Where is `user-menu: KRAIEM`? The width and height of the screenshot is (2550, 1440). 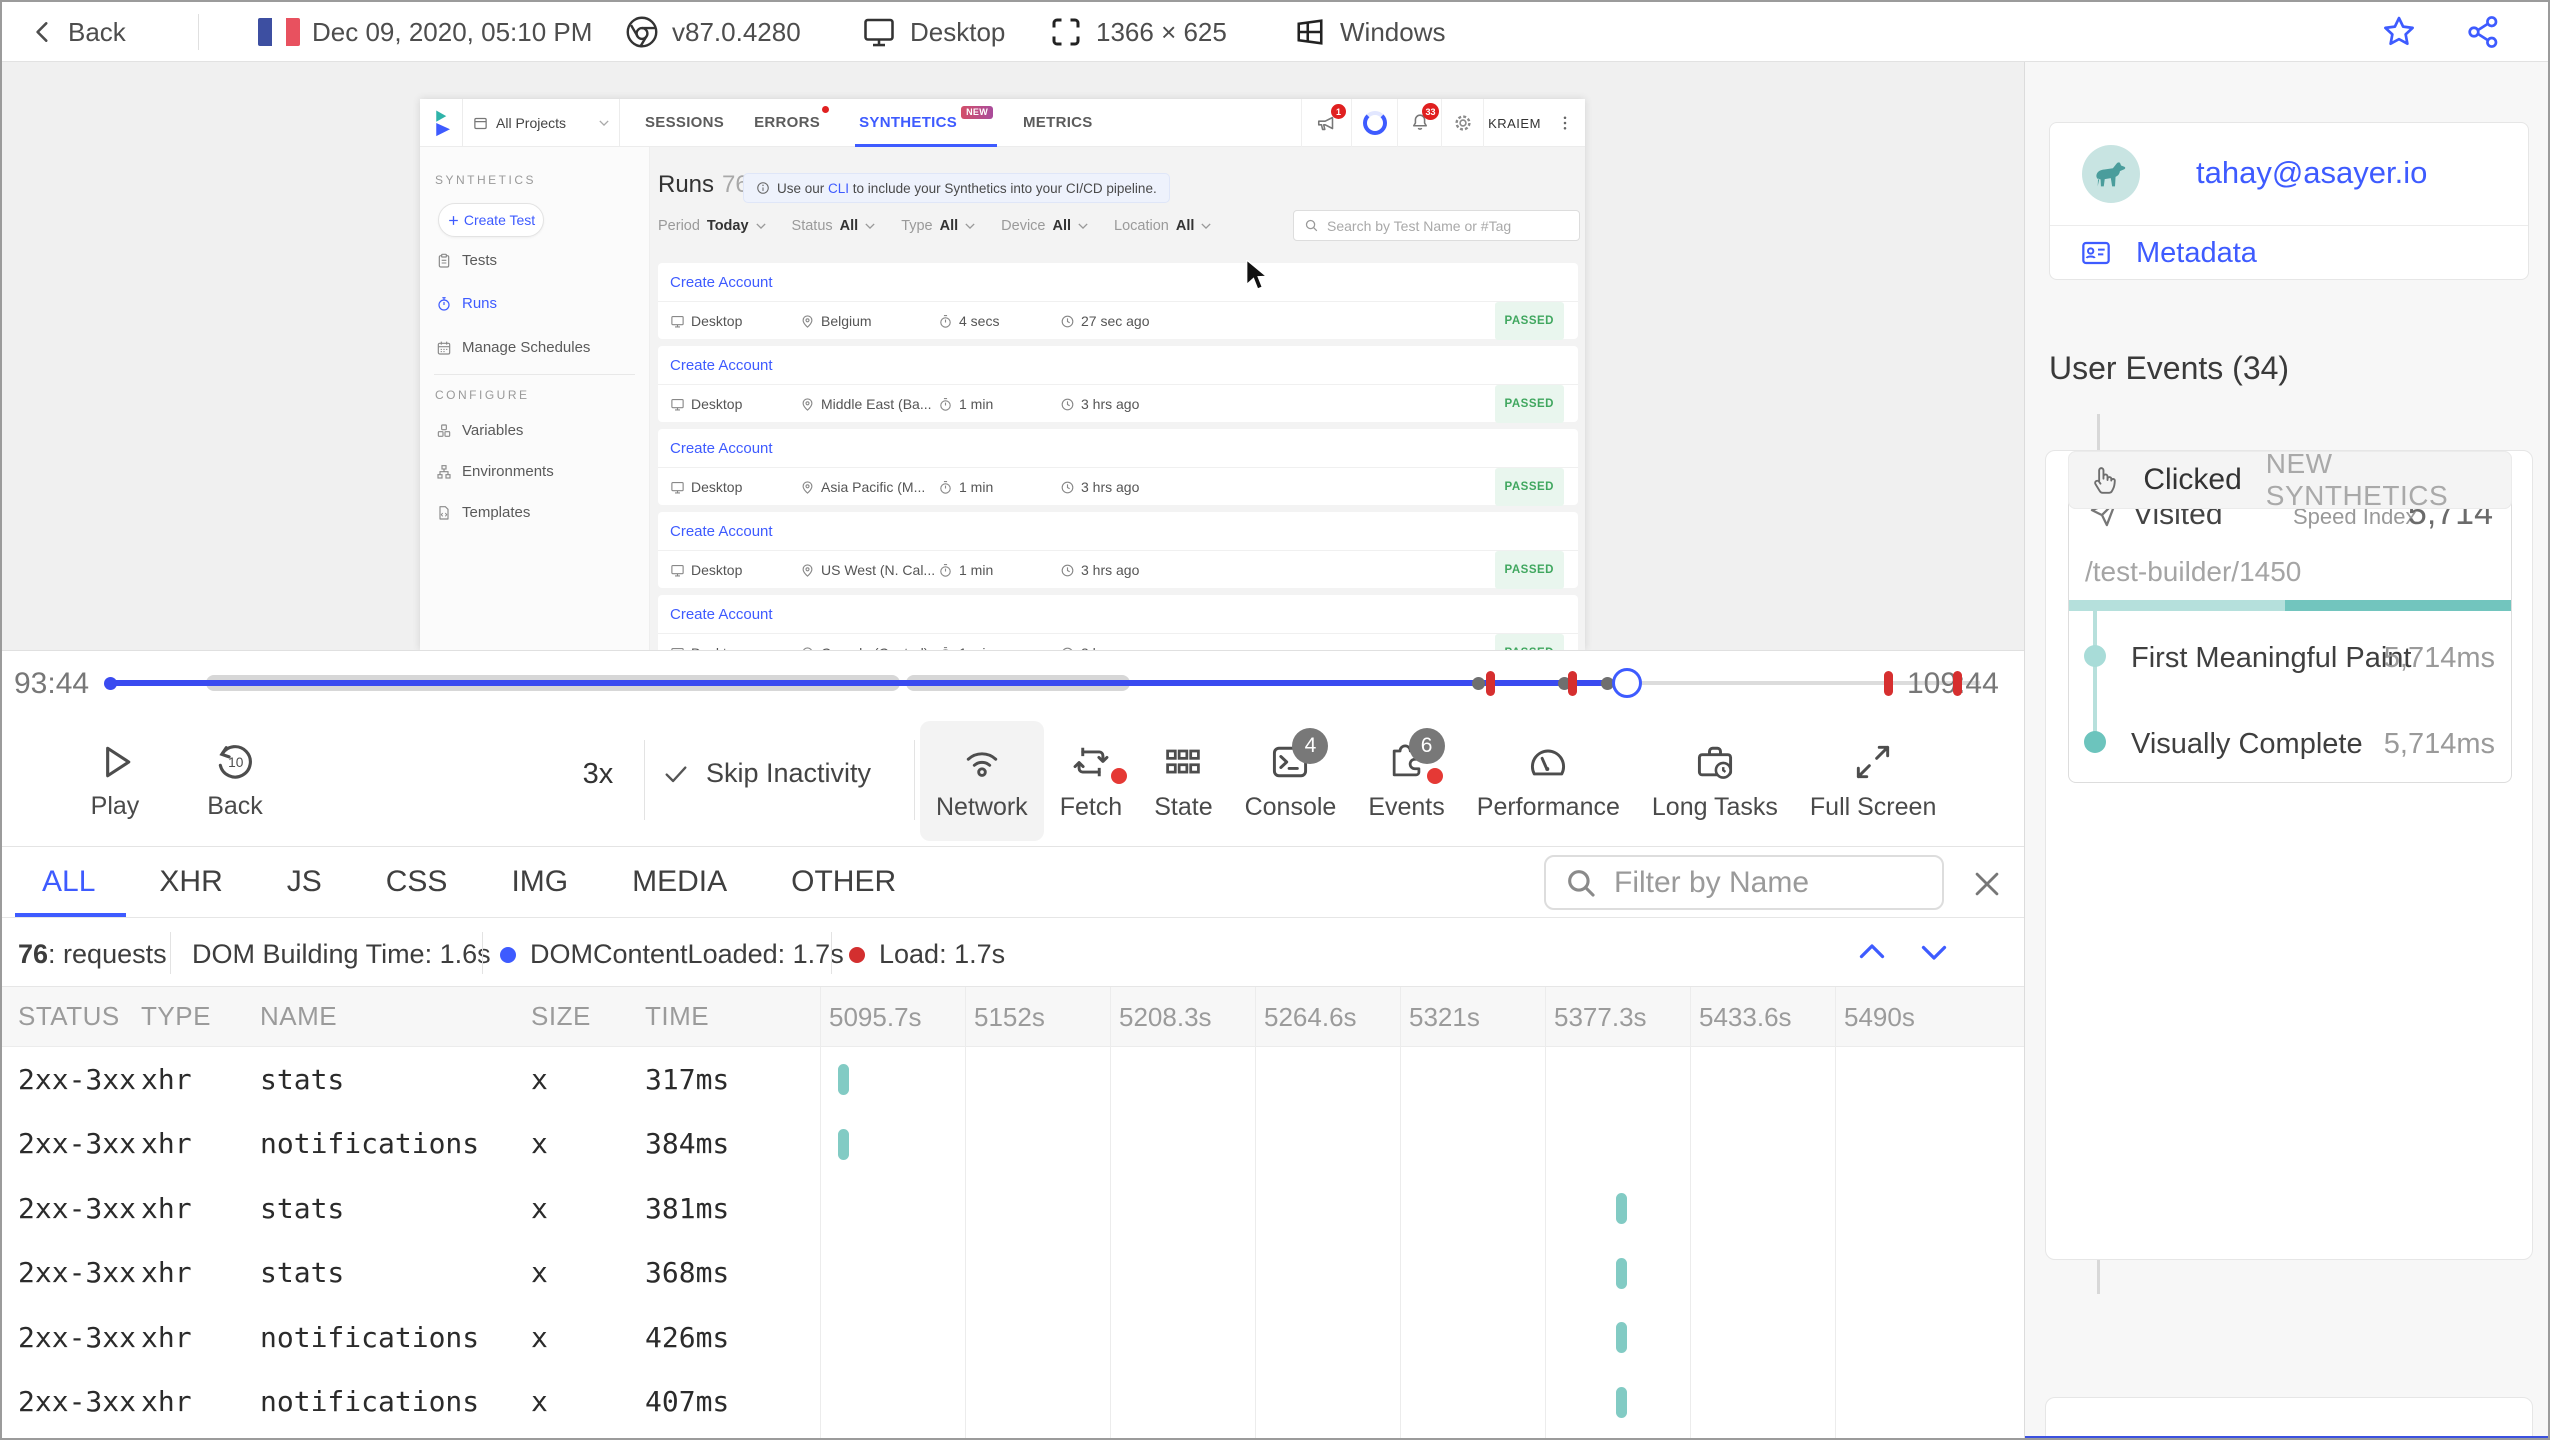
user-menu: KRAIEM is located at coordinates (1514, 123).